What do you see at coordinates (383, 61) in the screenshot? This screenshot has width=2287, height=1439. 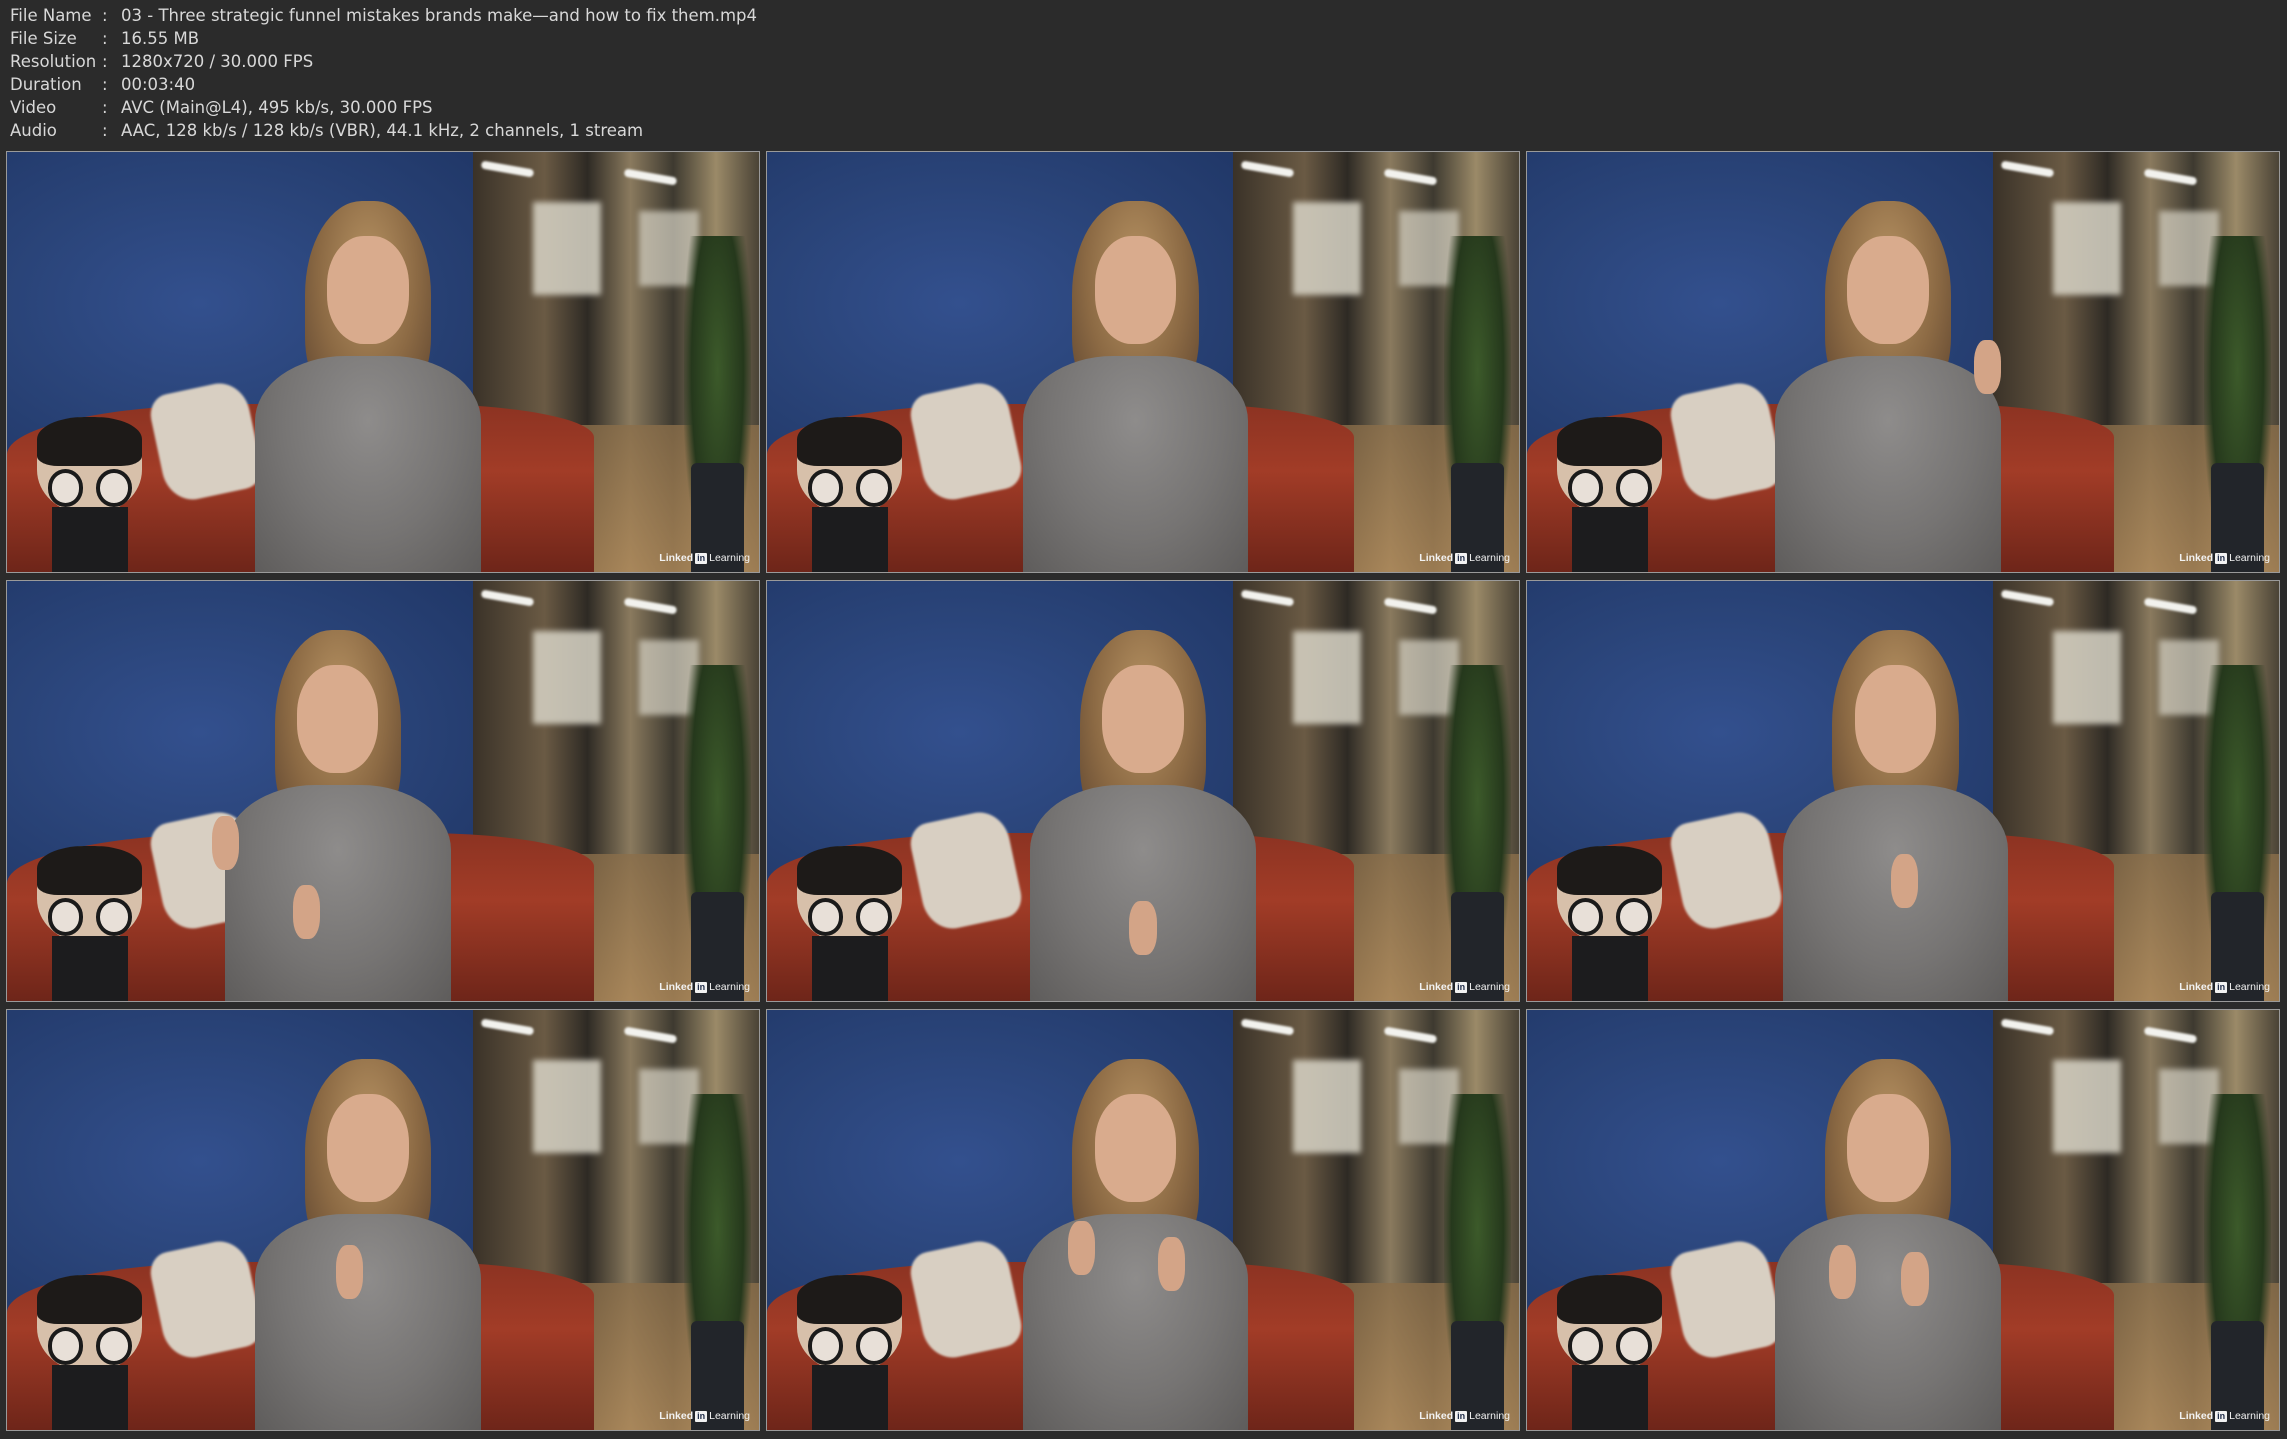 I see `metadata-row-resolution: Resolution : 1280x720 / 30.000 FPS` at bounding box center [383, 61].